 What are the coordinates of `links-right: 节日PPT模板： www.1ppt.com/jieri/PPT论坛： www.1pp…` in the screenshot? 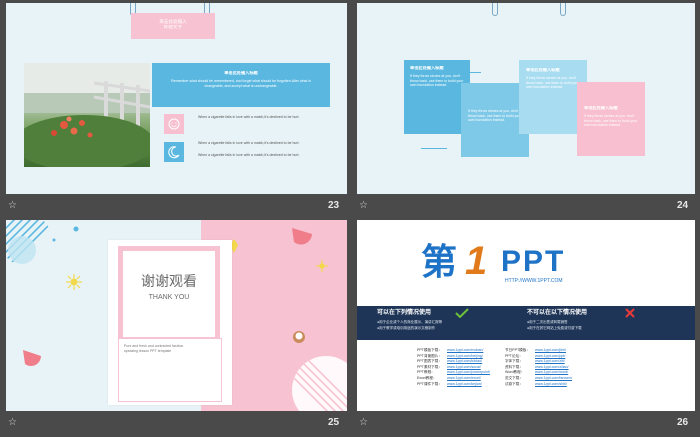 It's located at (555, 367).